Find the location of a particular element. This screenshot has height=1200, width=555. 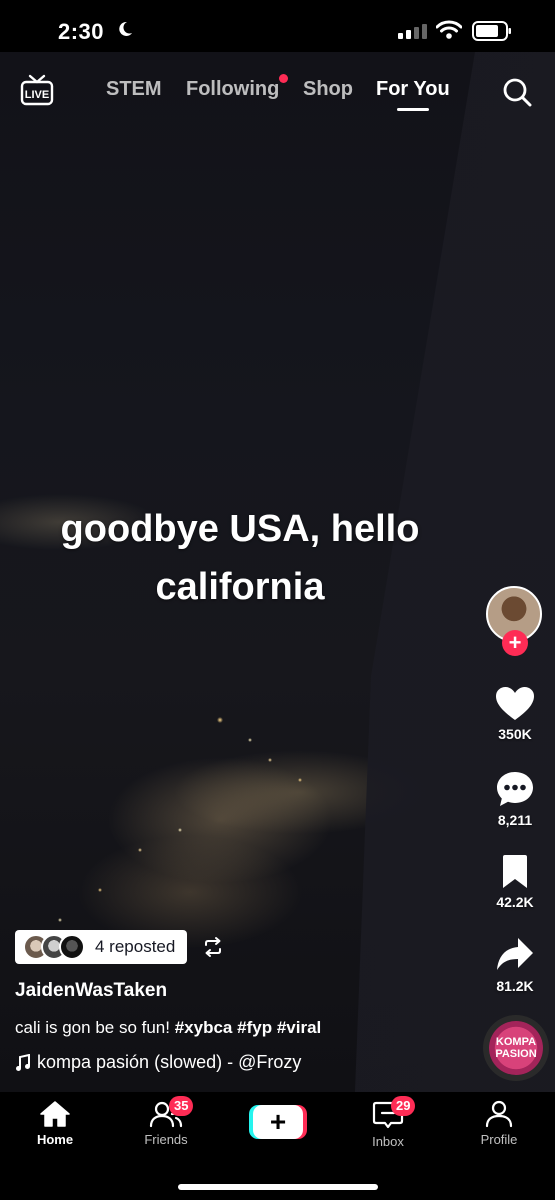

top-nav: LIVE STEM Following Shop For You is located at coordinates (277, 90).